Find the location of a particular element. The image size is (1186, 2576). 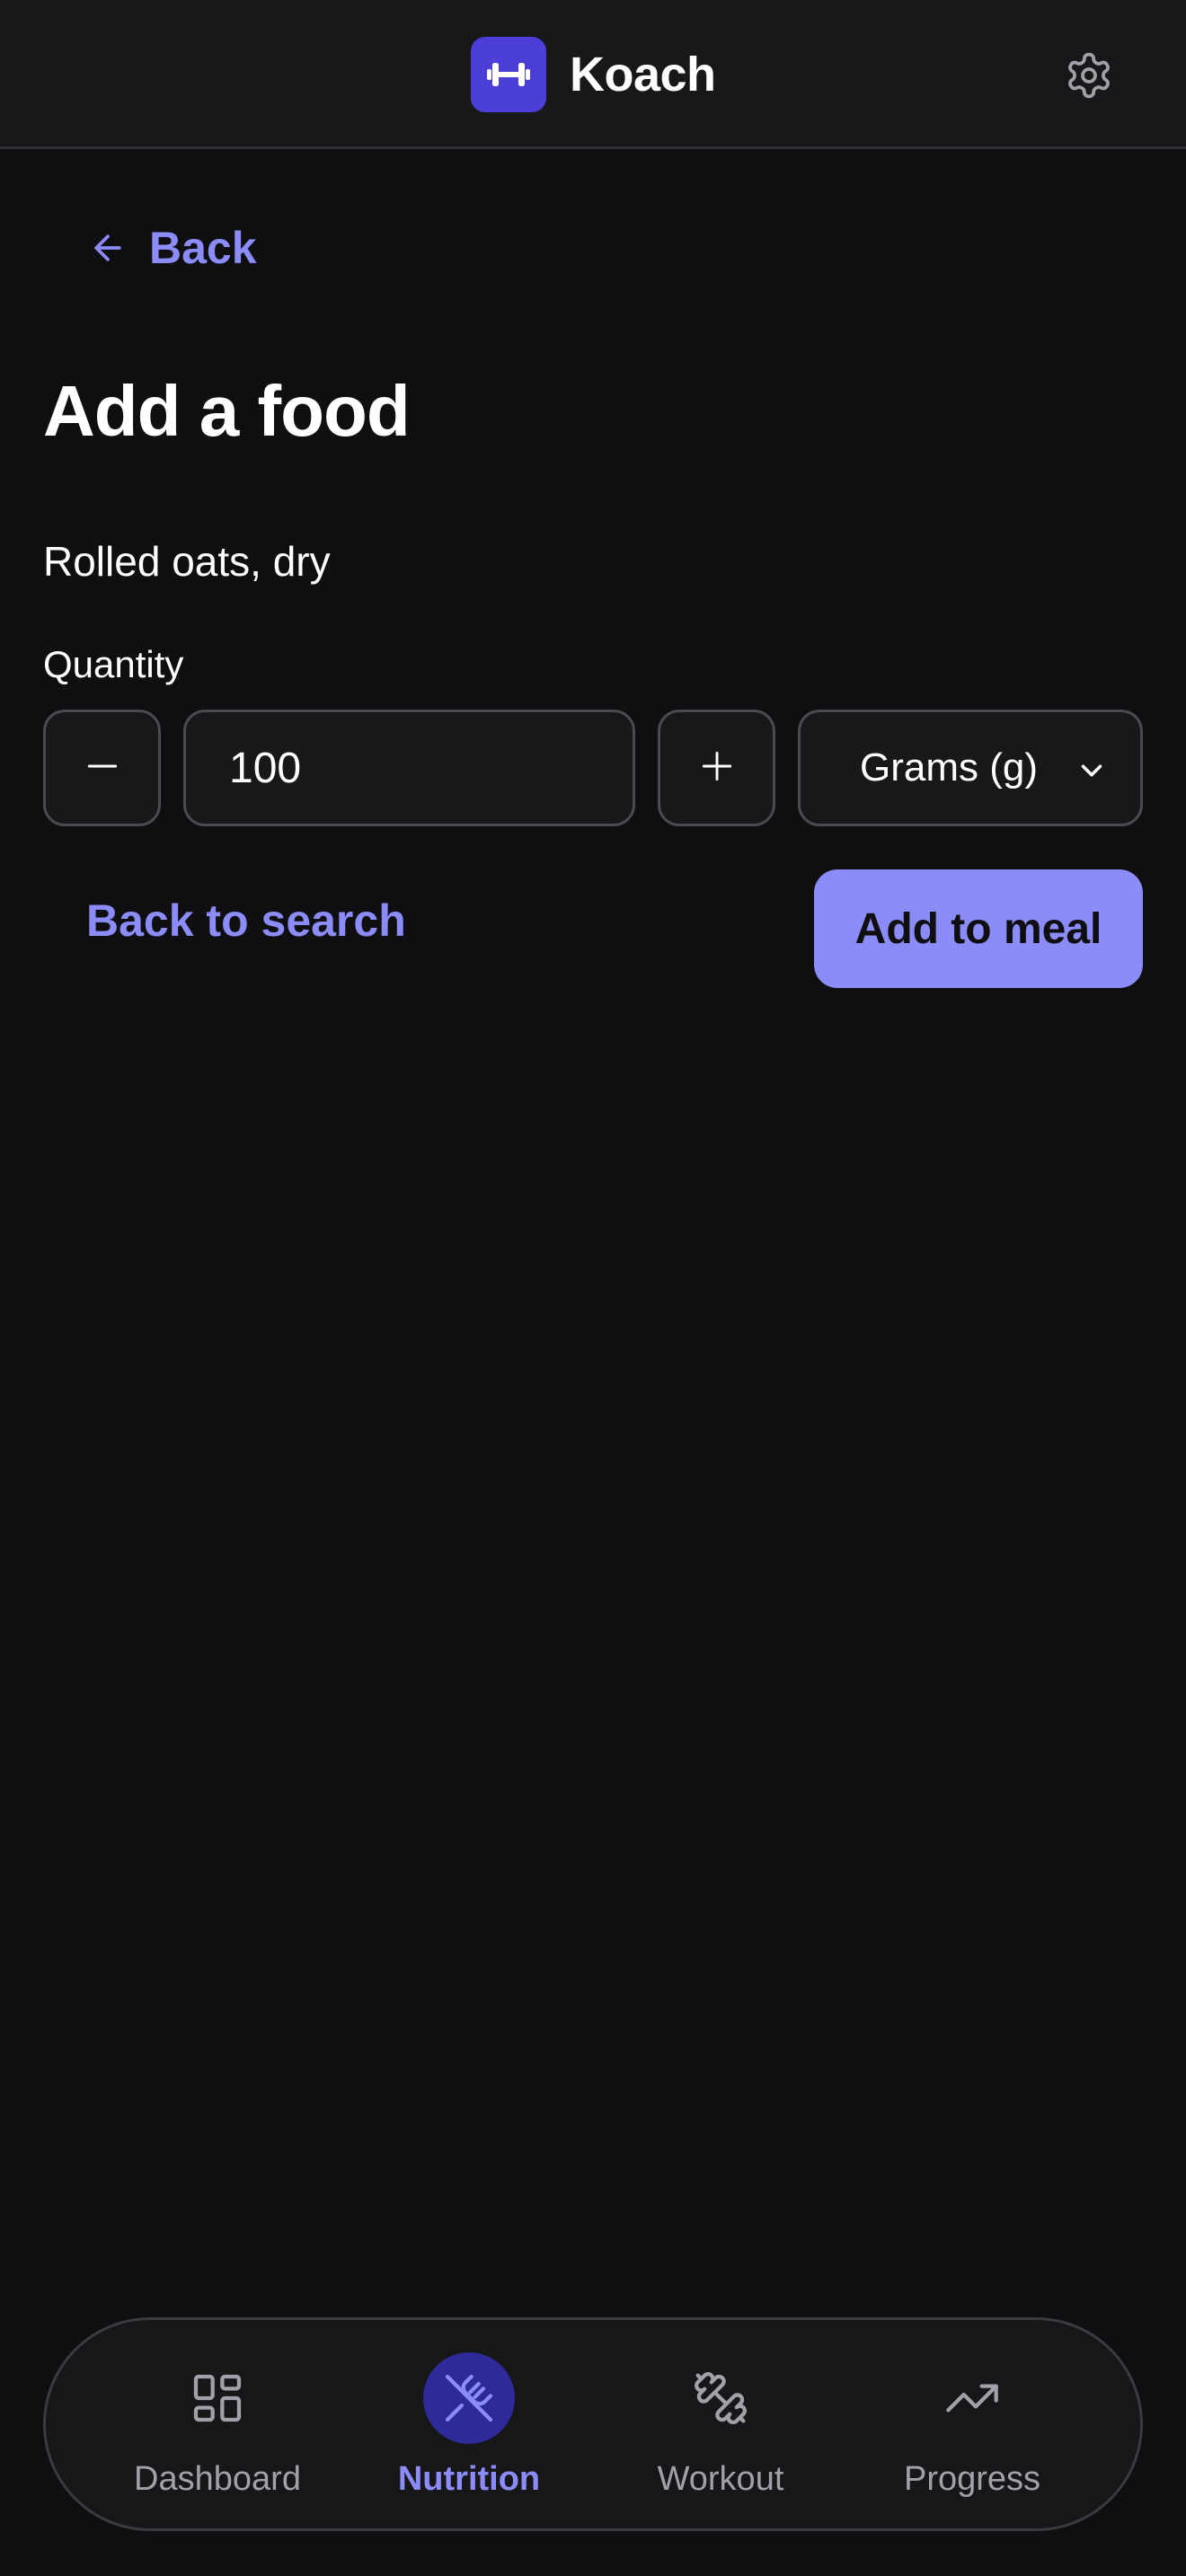

nav-label-nutrition: Nutrition is located at coordinates (469, 2479).